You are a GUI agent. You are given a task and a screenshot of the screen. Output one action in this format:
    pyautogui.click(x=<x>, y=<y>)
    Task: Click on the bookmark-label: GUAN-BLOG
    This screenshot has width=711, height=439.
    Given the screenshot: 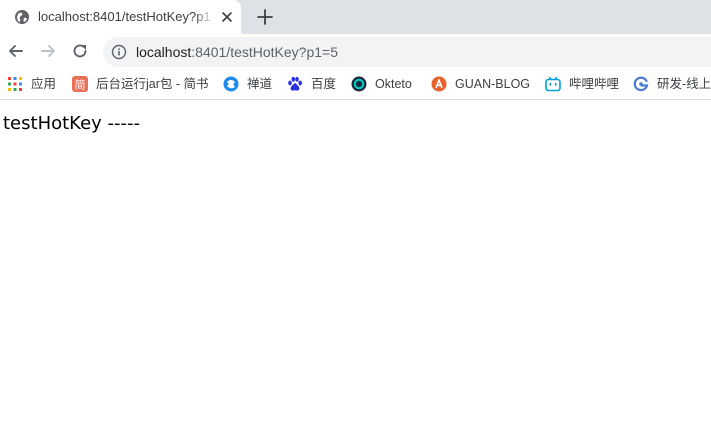 What is the action you would take?
    pyautogui.click(x=493, y=84)
    